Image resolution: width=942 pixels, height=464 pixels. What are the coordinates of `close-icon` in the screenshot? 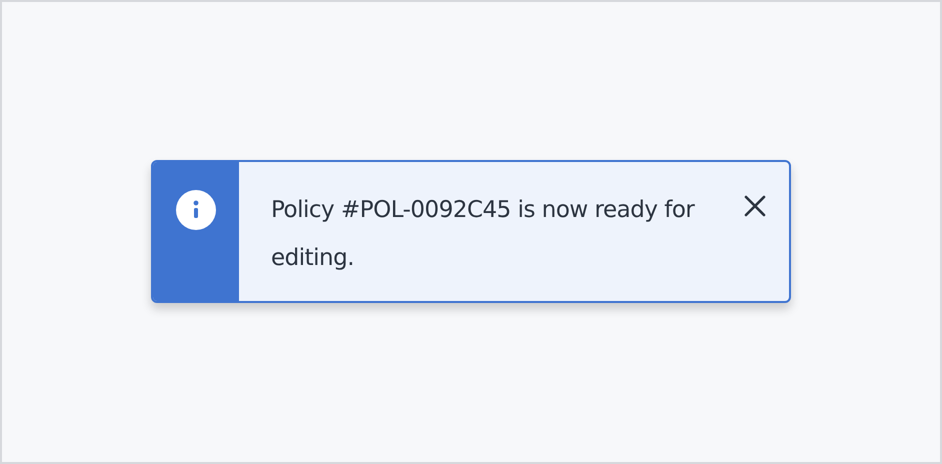 It's located at (755, 206).